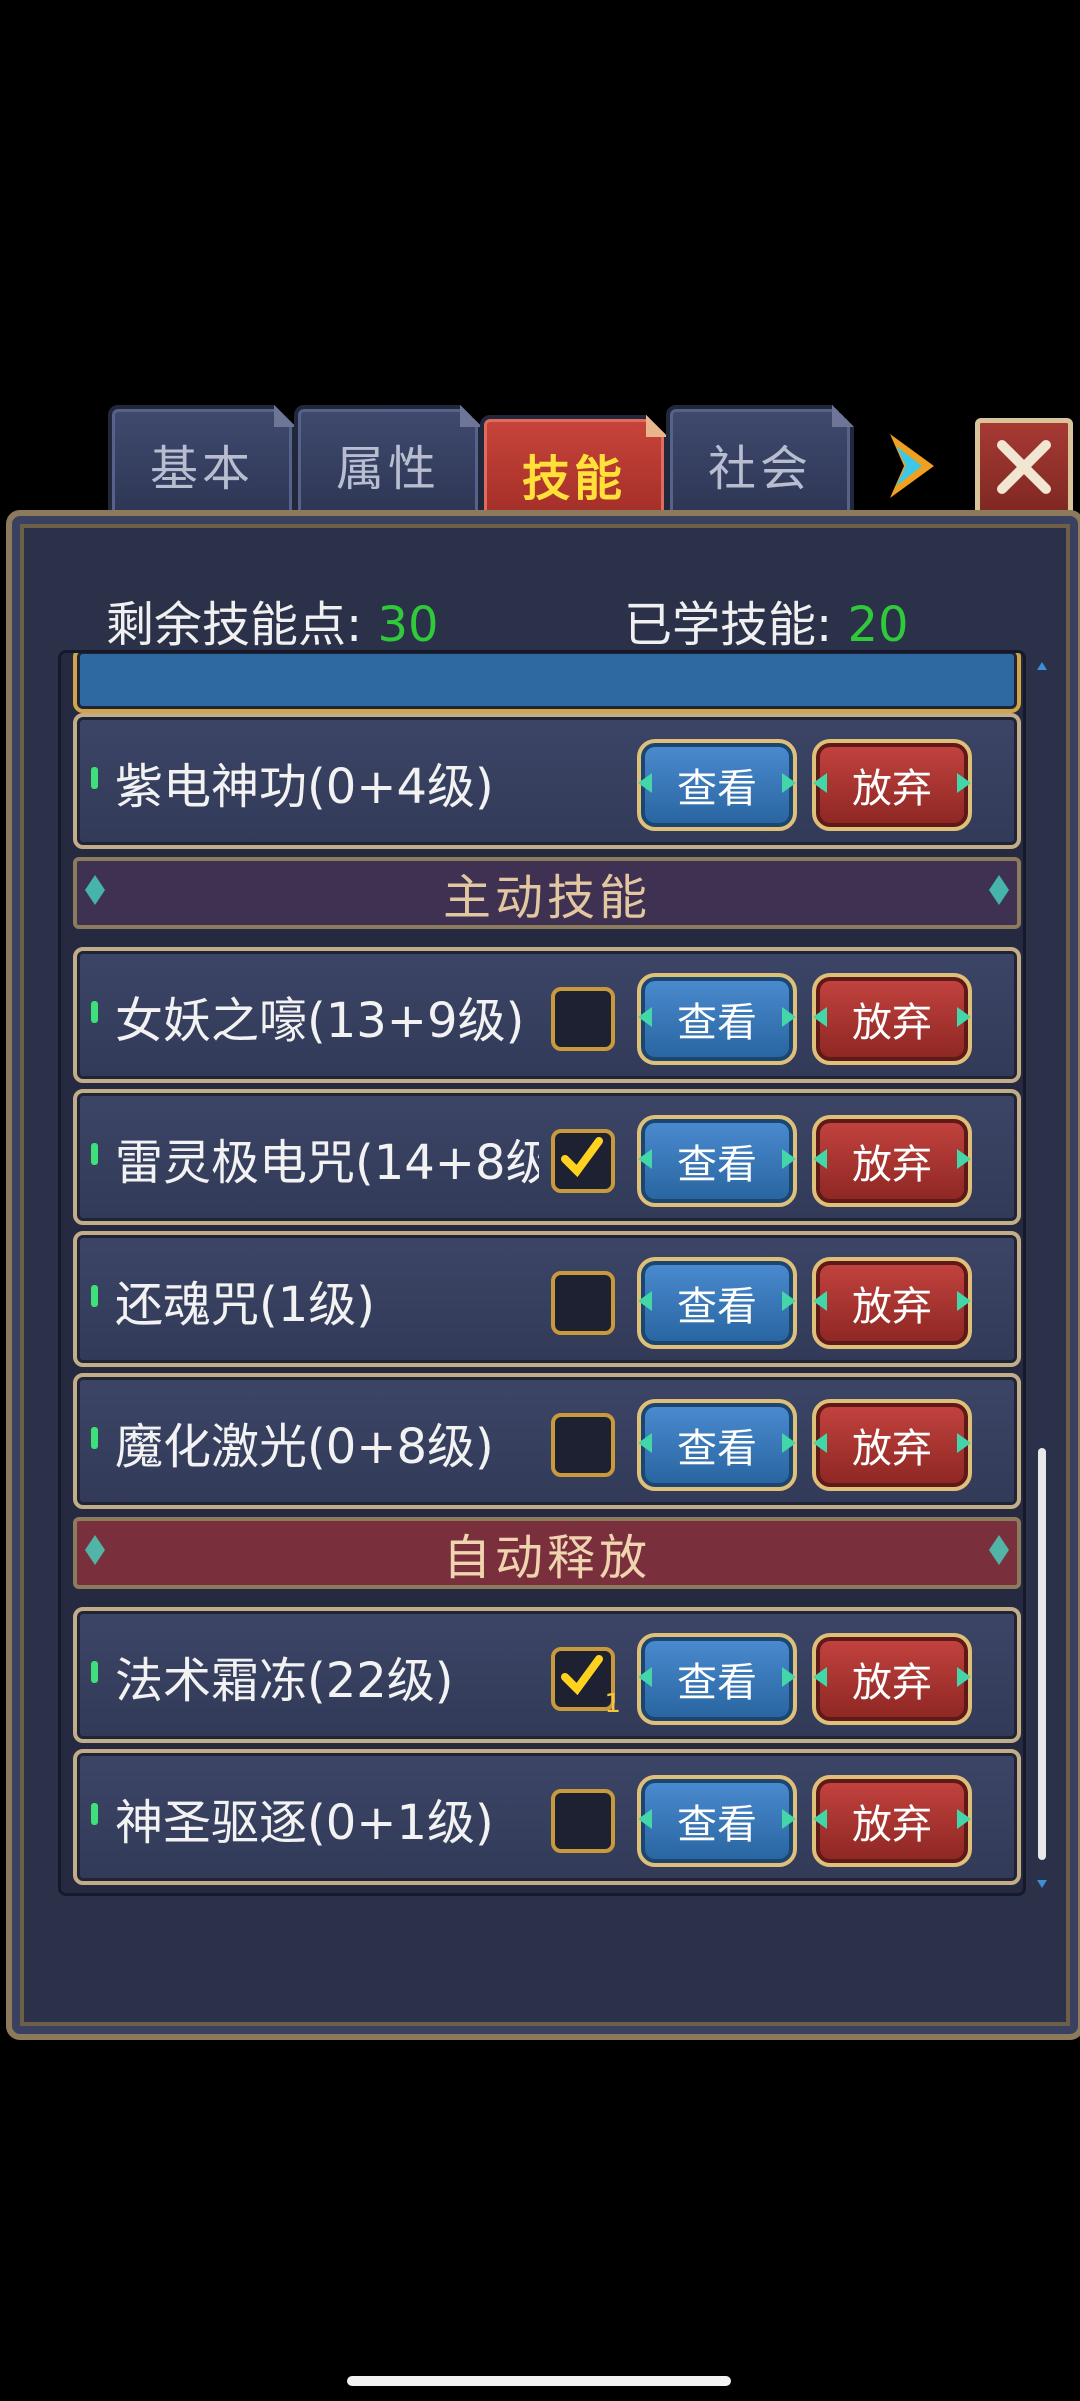 The image size is (1080, 2401). What do you see at coordinates (547, 1015) in the screenshot?
I see `skill-row: 女妖之嚎(13+9级) 查看 放弃` at bounding box center [547, 1015].